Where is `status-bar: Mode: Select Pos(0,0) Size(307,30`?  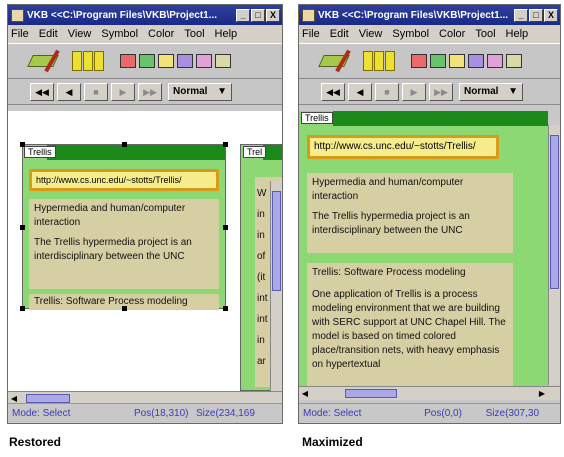
status-bar: Mode: Select Pos(0,0) Size(307,30 is located at coordinates (429, 413).